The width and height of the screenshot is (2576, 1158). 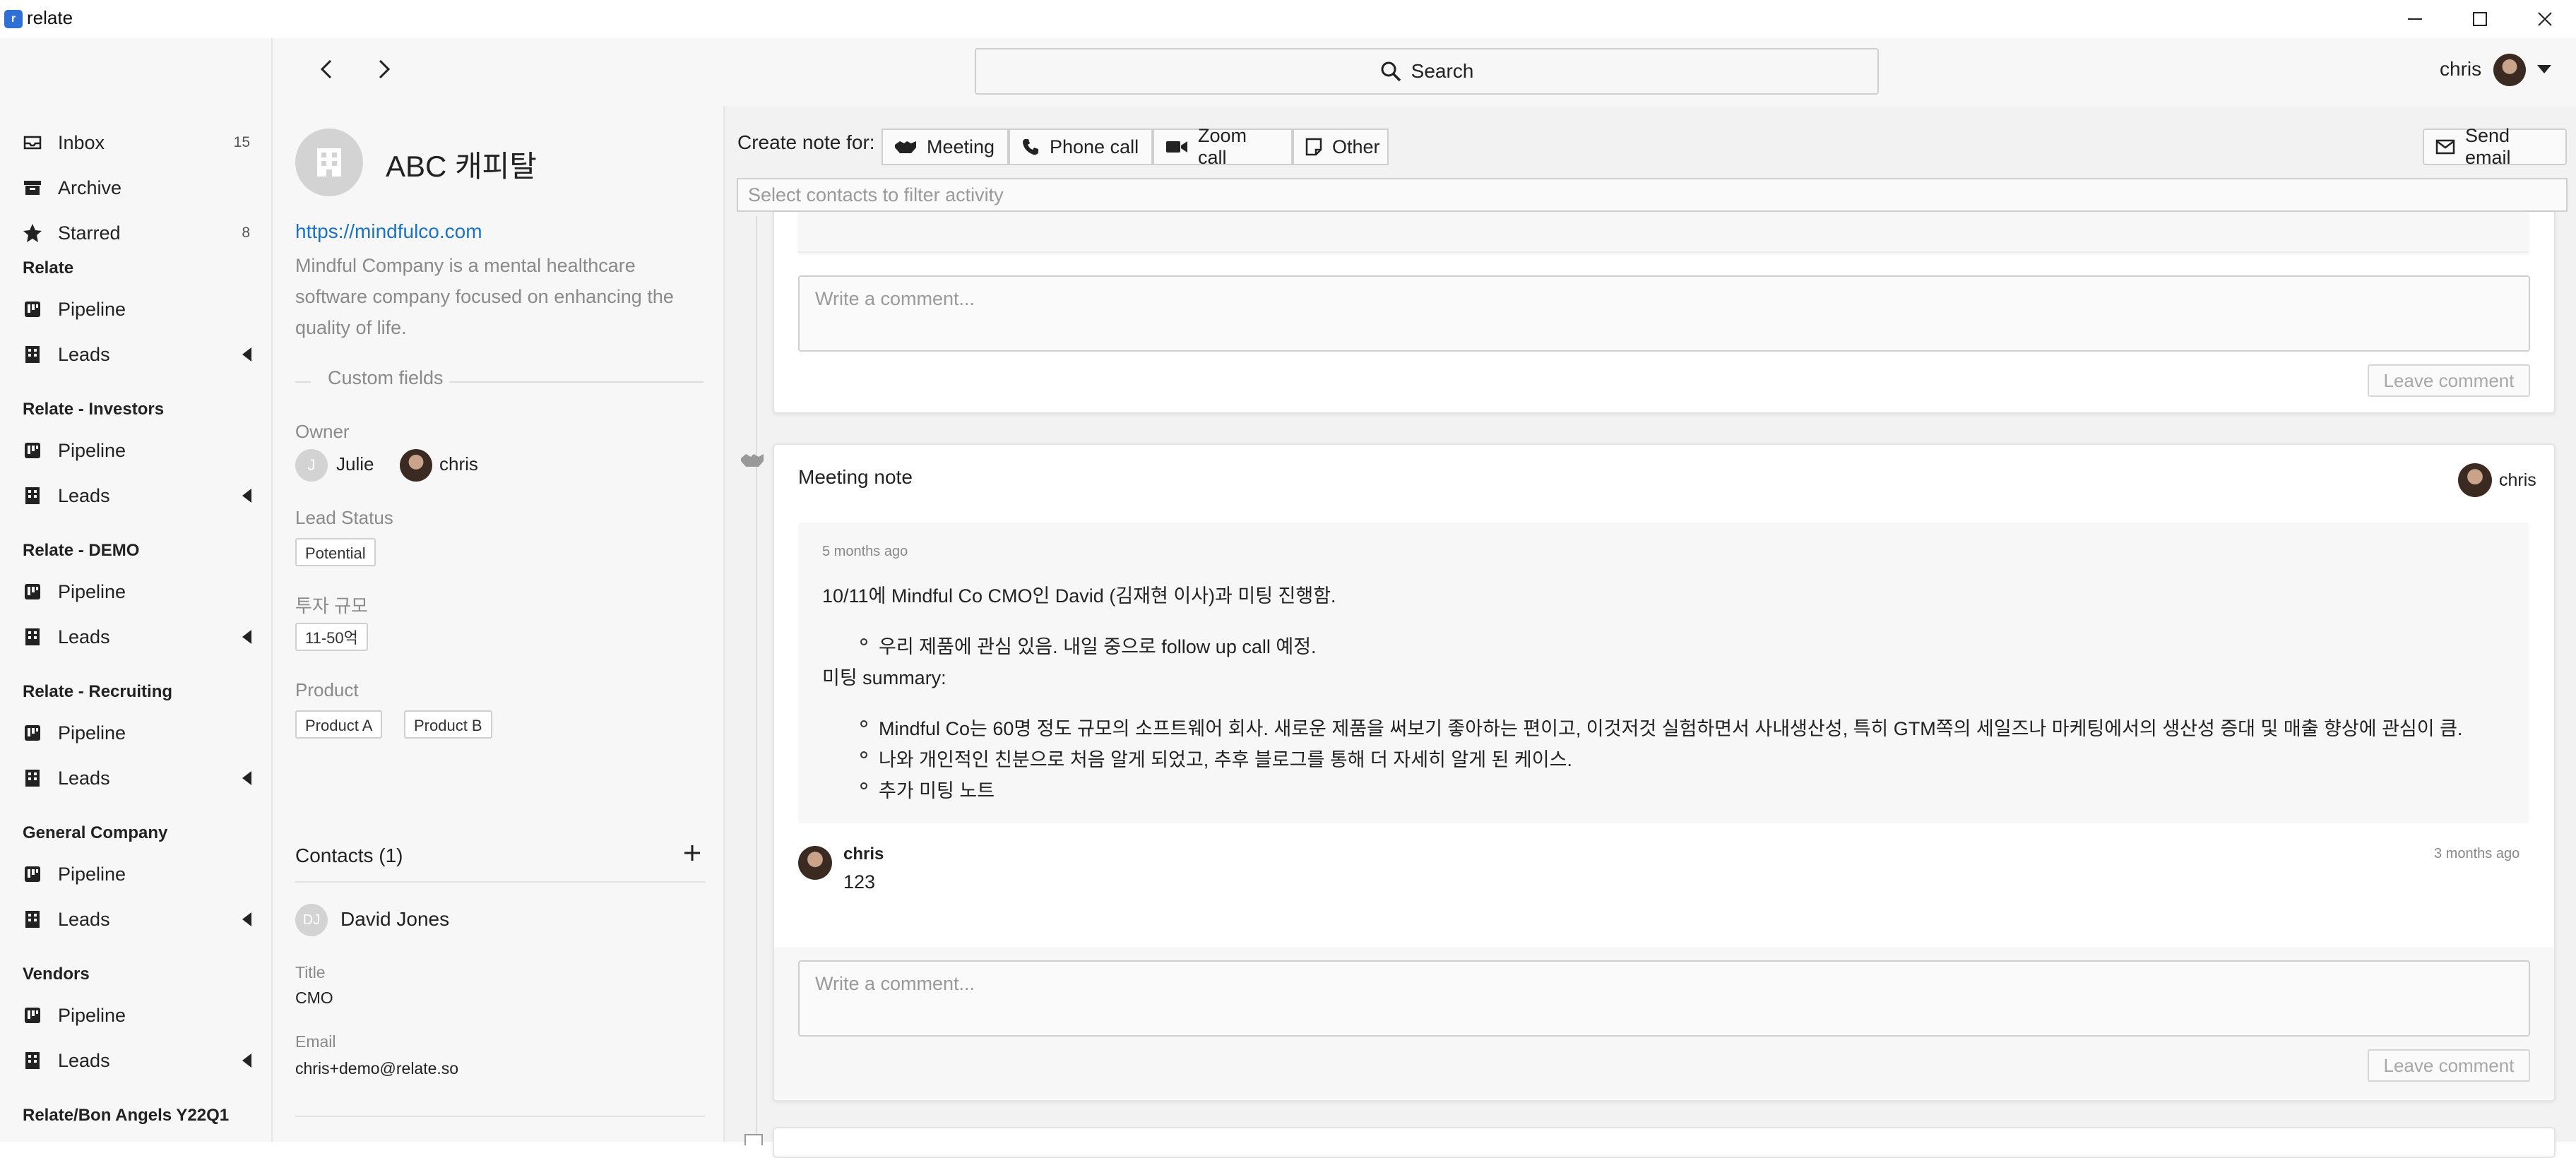 I want to click on sidebar-section-title: General Company, so click(x=95, y=832).